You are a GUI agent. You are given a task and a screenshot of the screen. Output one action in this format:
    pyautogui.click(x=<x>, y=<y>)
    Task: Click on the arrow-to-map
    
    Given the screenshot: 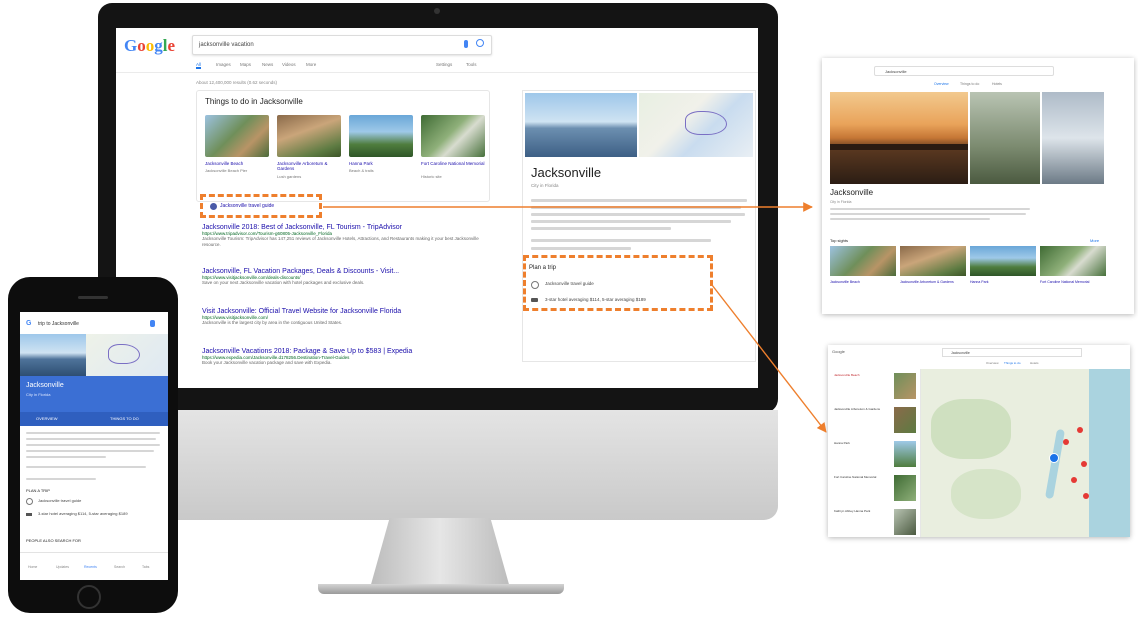 What is the action you would take?
    pyautogui.click(x=769, y=358)
    